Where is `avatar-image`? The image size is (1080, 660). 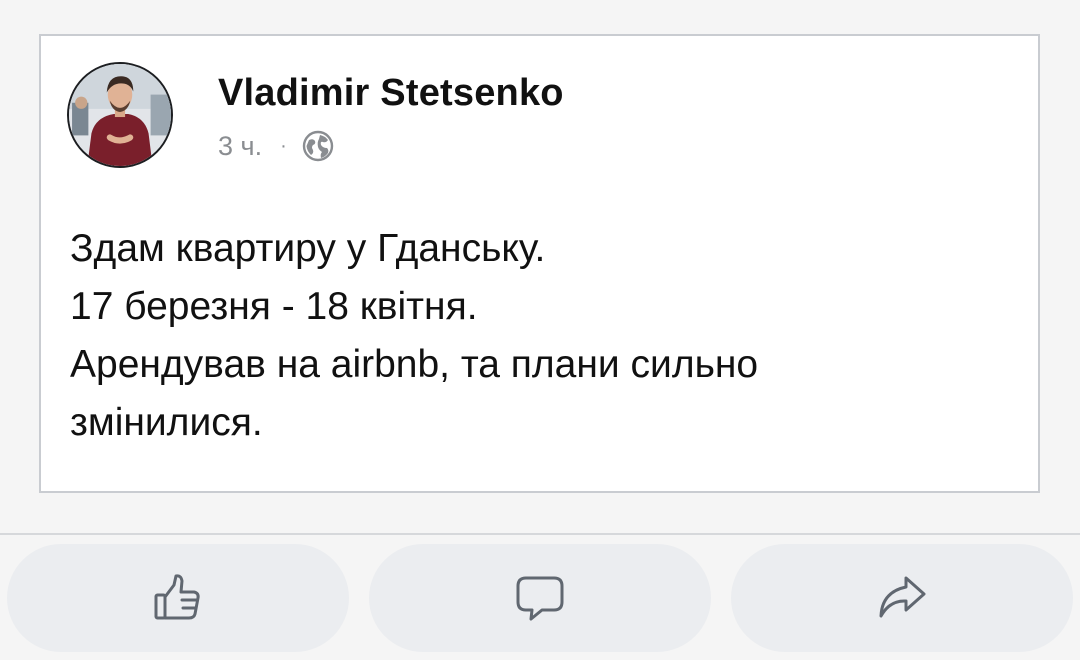
avatar-image is located at coordinates (120, 115).